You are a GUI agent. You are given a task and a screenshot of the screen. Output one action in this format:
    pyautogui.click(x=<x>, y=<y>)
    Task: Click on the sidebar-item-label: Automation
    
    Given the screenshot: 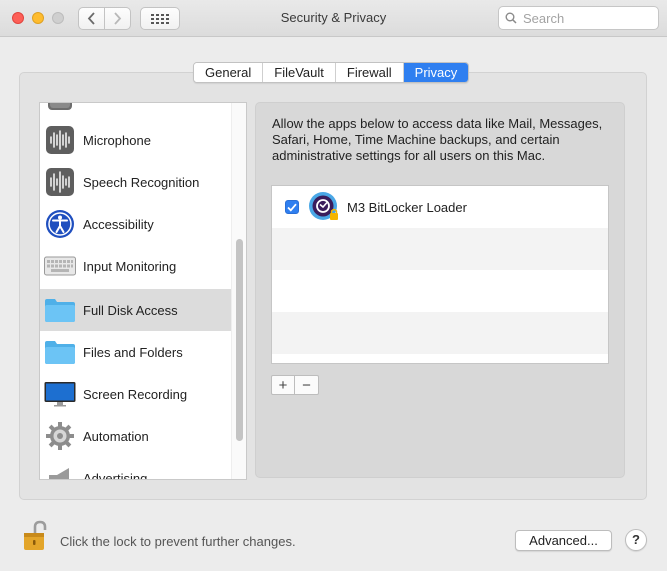 What is the action you would take?
    pyautogui.click(x=116, y=436)
    